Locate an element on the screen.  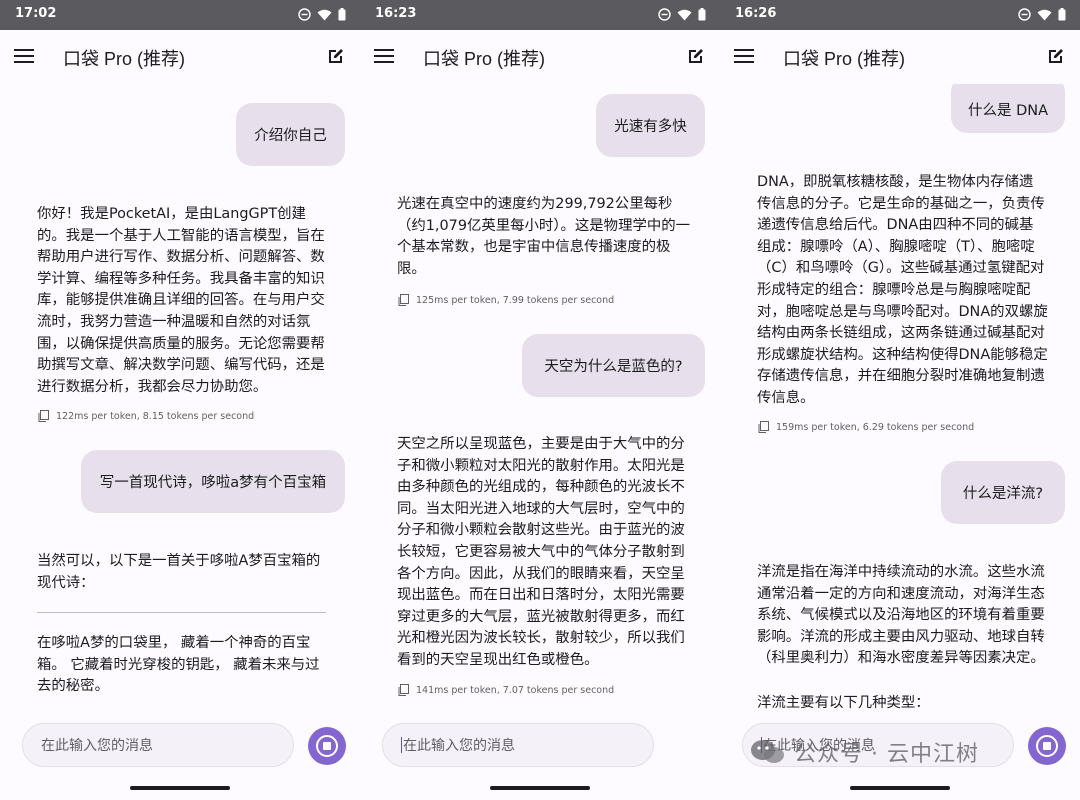
user-message: 什么是洋流? is located at coordinates (1003, 492).